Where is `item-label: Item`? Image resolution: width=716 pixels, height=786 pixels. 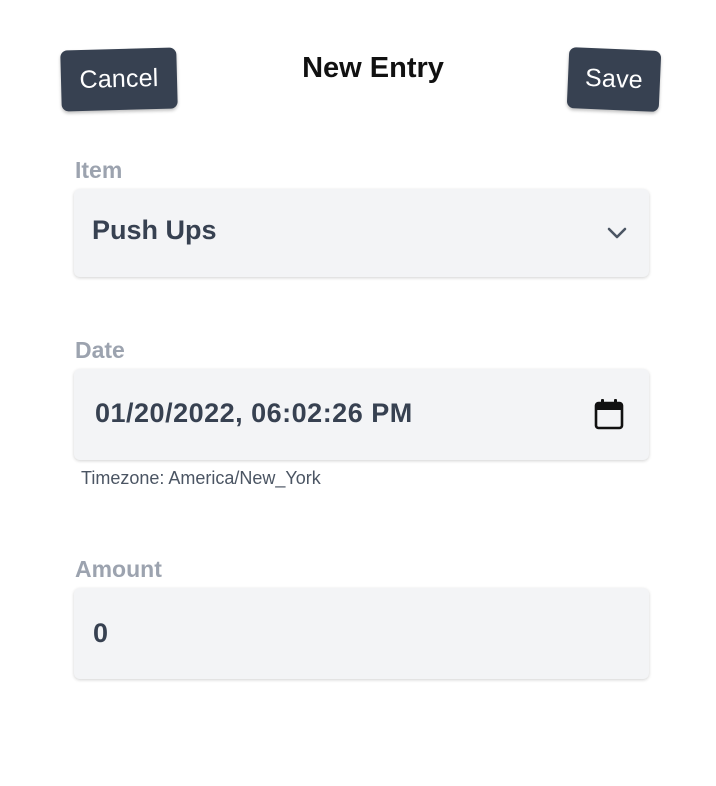
item-label: Item is located at coordinates (99, 170).